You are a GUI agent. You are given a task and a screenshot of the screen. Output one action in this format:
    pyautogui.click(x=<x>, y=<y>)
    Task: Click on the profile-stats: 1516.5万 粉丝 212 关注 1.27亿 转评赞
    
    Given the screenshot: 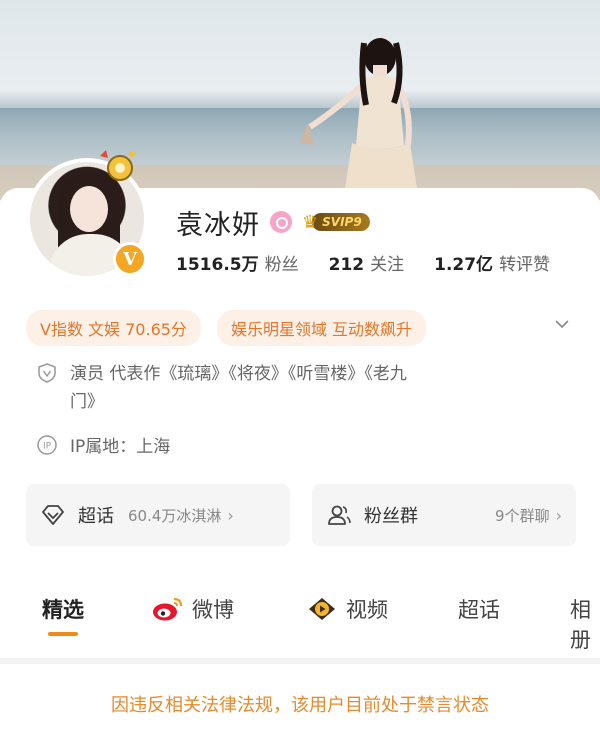 What is the action you would take?
    pyautogui.click(x=378, y=262)
    